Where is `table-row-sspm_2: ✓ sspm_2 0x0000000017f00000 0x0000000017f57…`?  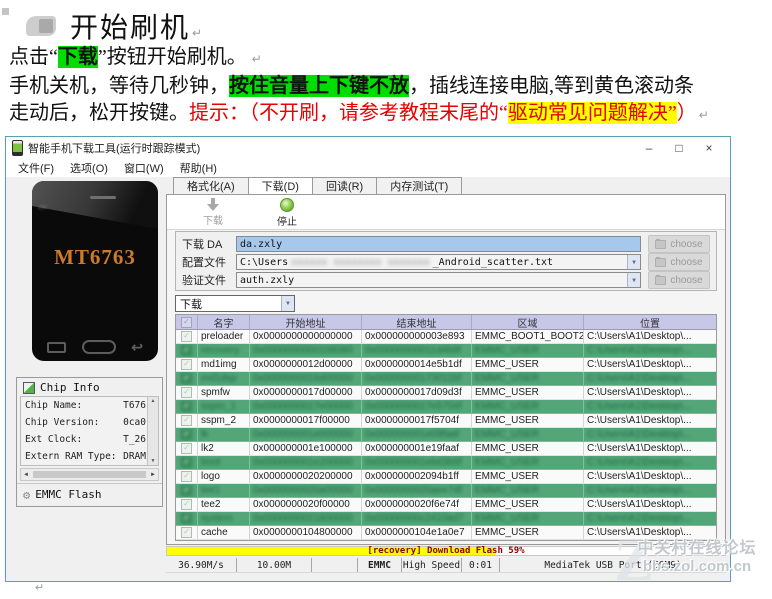 table-row-sspm_2: ✓ sspm_2 0x0000000017f00000 0x0000000017f57… is located at coordinates (446, 421).